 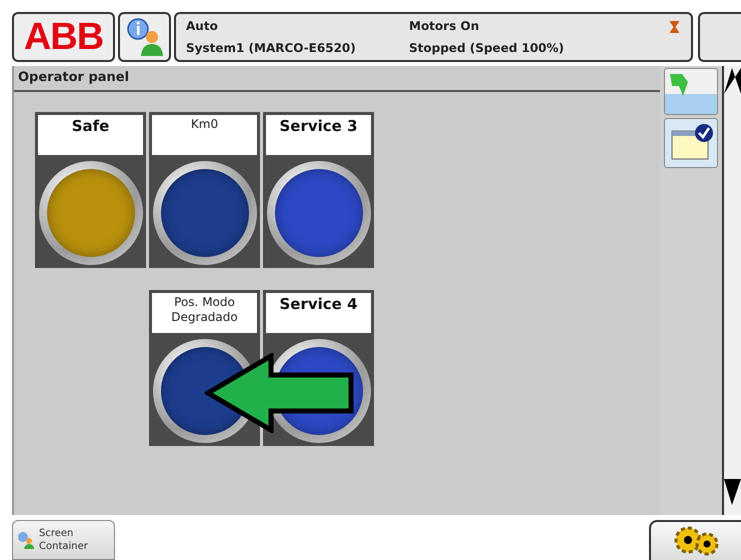 What do you see at coordinates (732, 492) in the screenshot?
I see `scroll-down-icon` at bounding box center [732, 492].